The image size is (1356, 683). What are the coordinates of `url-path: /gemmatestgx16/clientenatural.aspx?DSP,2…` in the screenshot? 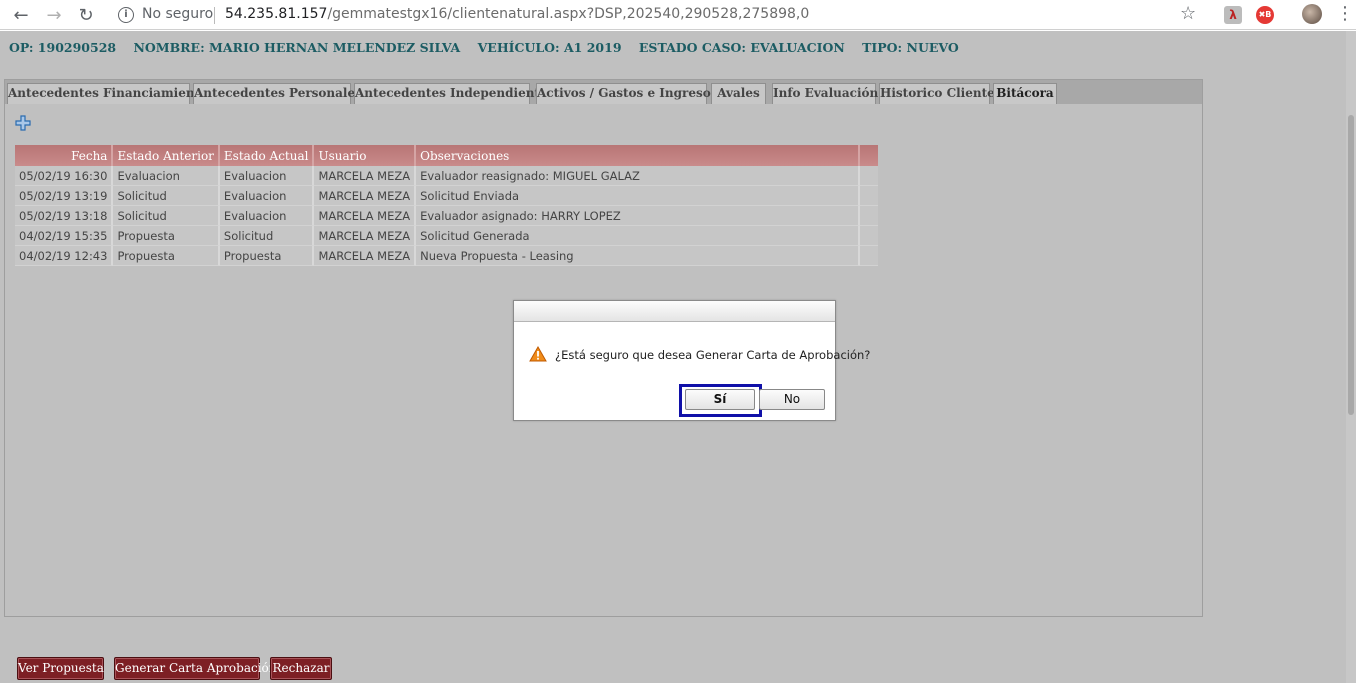 It's located at (568, 14).